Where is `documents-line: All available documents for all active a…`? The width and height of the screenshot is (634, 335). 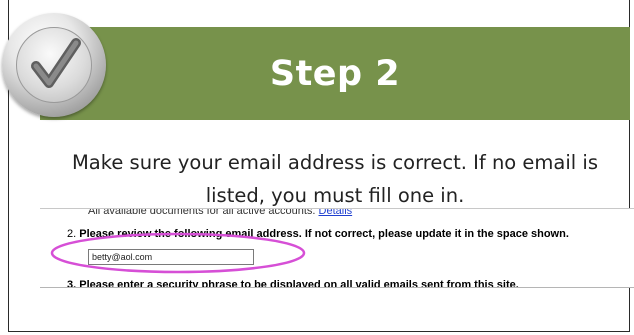
documents-line: All available documents for all active a… is located at coordinates (220, 213).